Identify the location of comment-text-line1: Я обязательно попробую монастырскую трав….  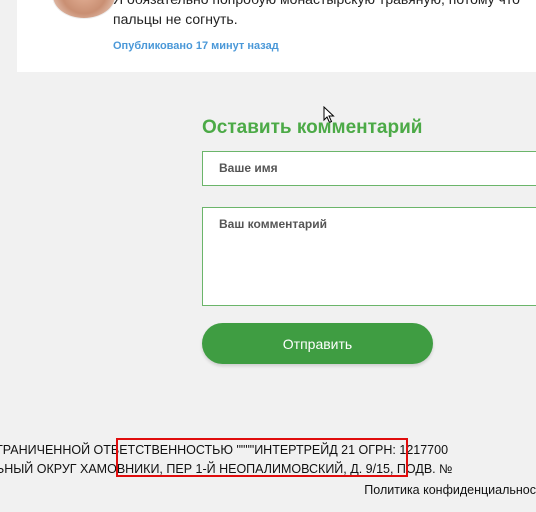
(324, 4).